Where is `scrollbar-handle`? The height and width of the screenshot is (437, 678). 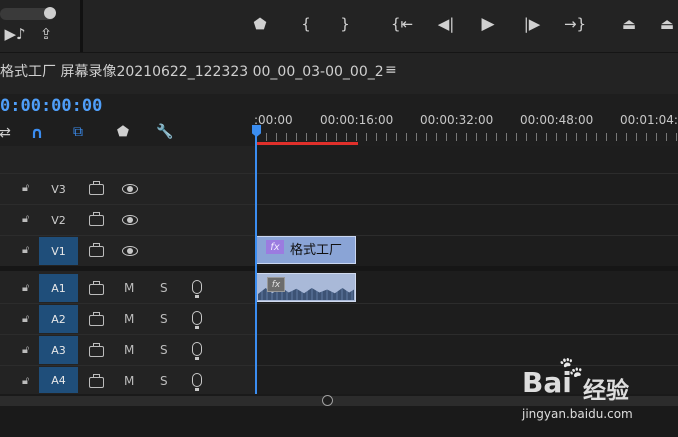 scrollbar-handle is located at coordinates (327, 400).